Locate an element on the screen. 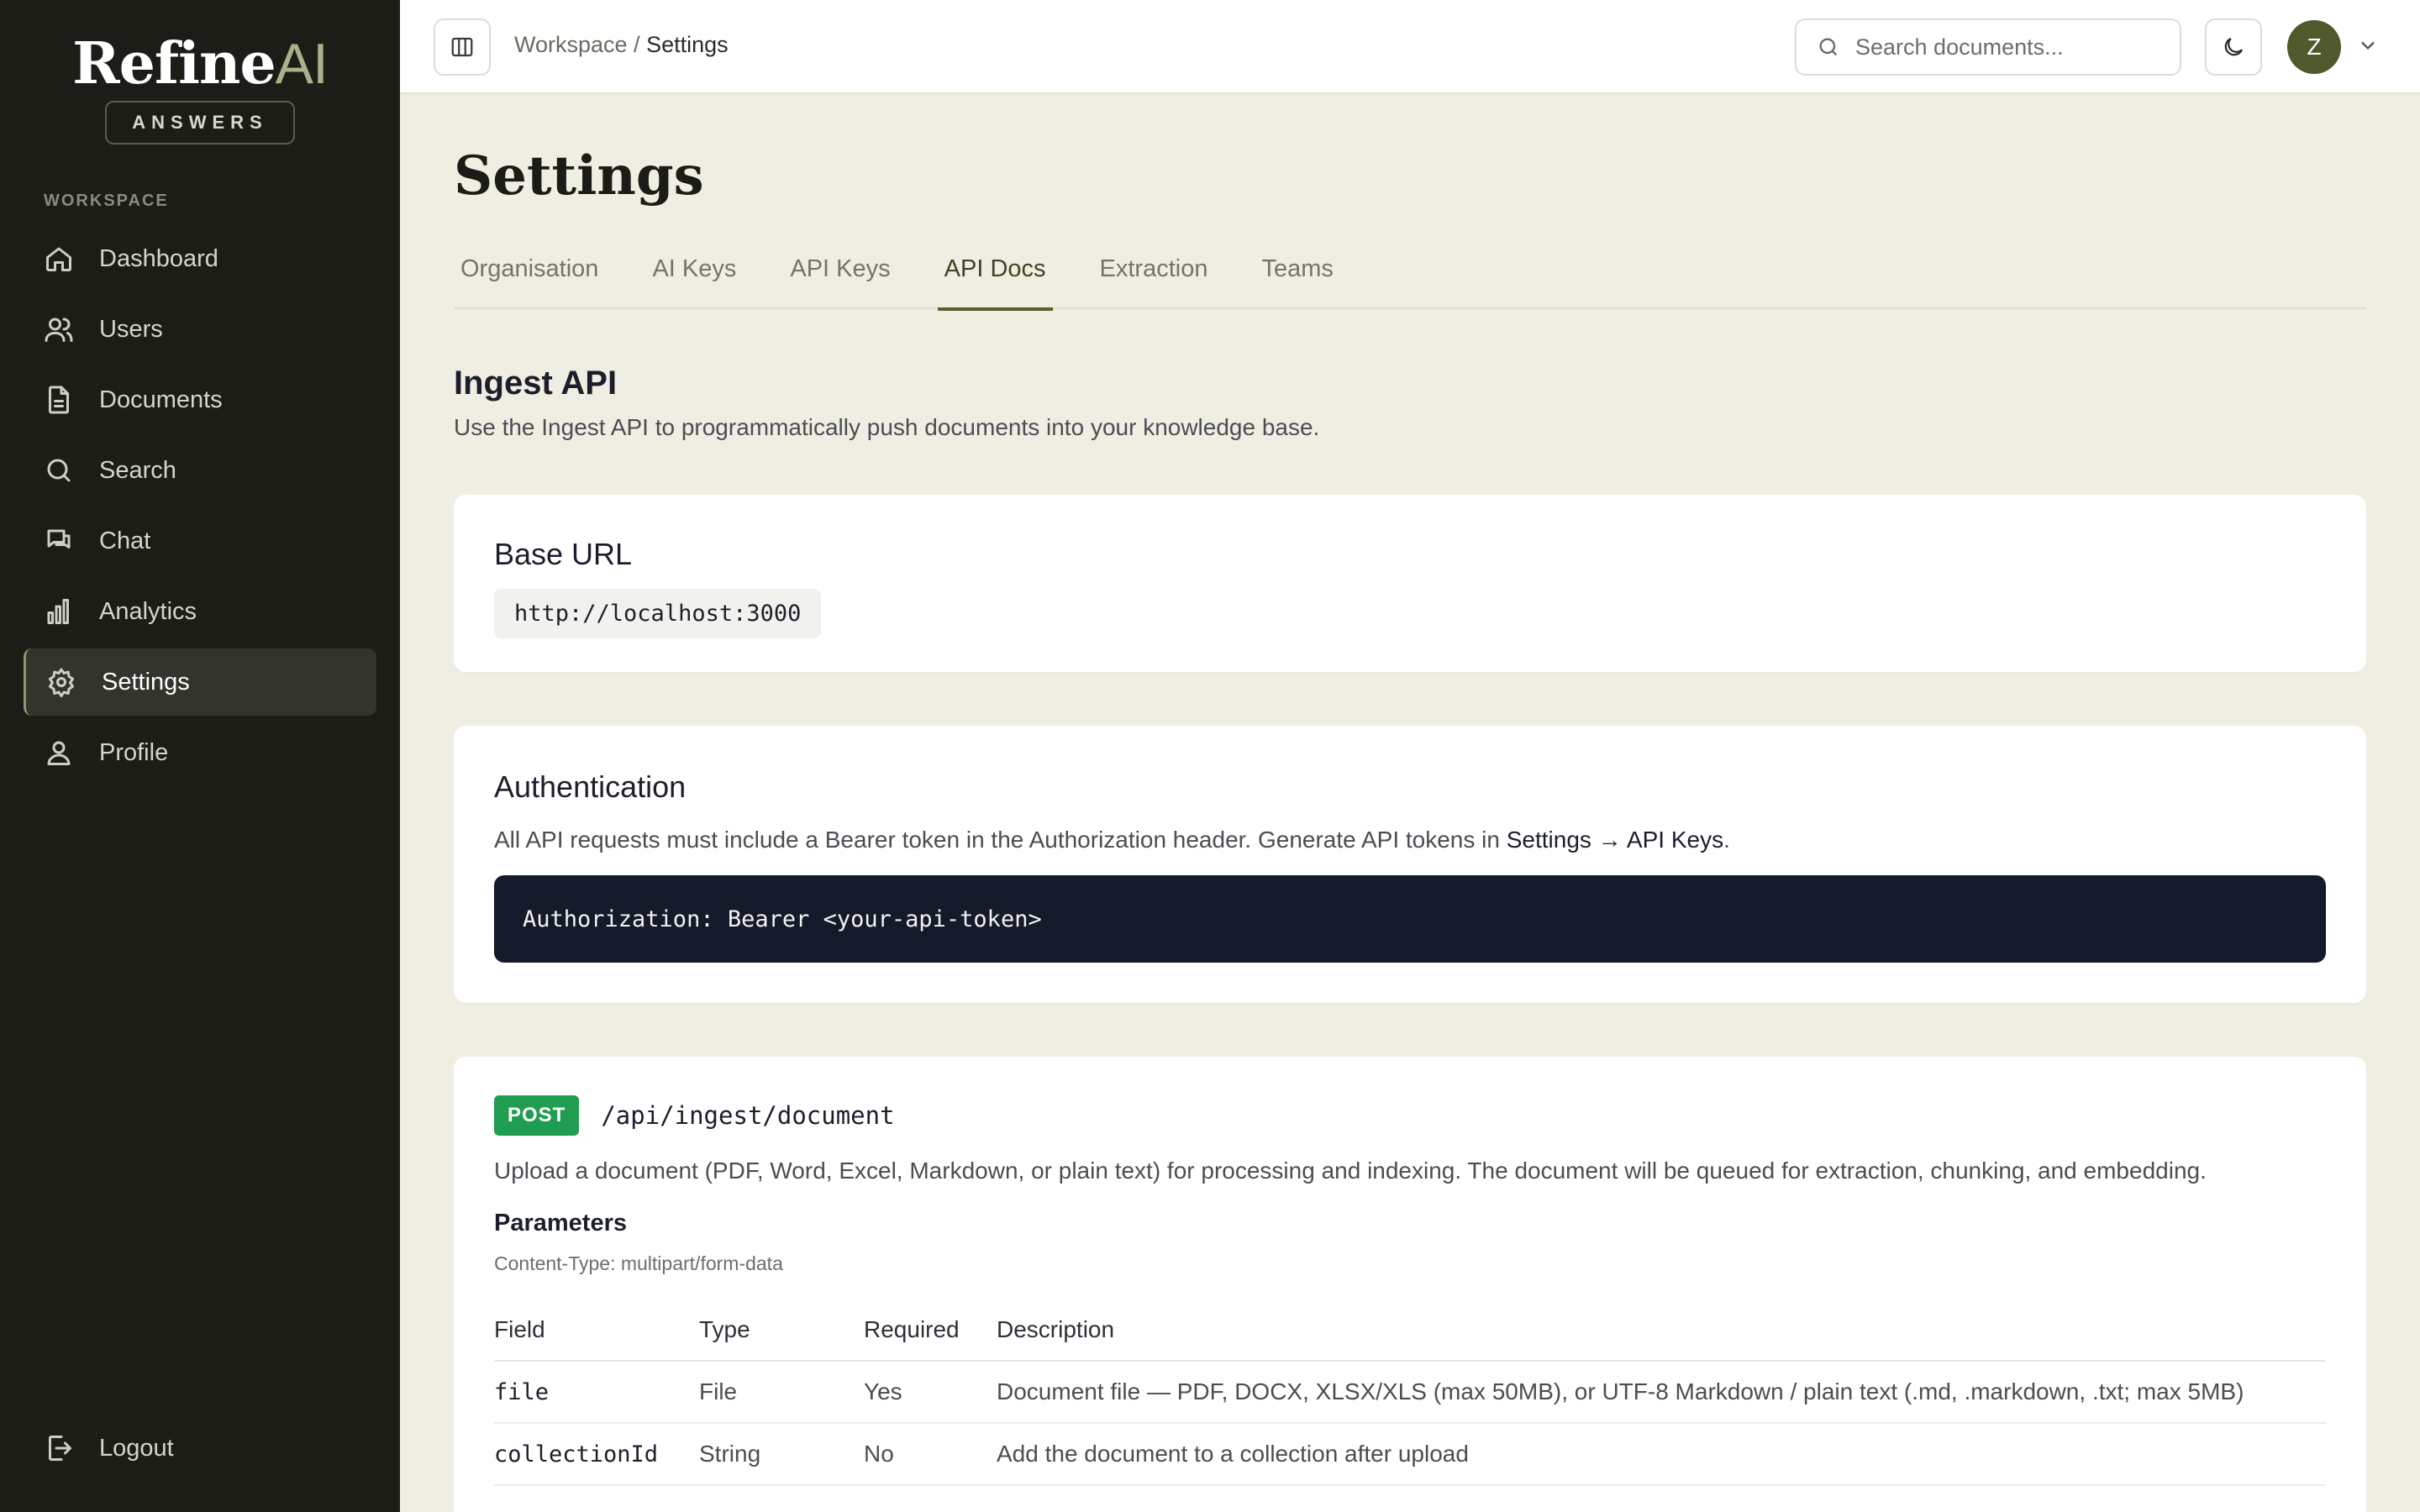  table-header-row: Field Type Required Description is located at coordinates (1410, 1330).